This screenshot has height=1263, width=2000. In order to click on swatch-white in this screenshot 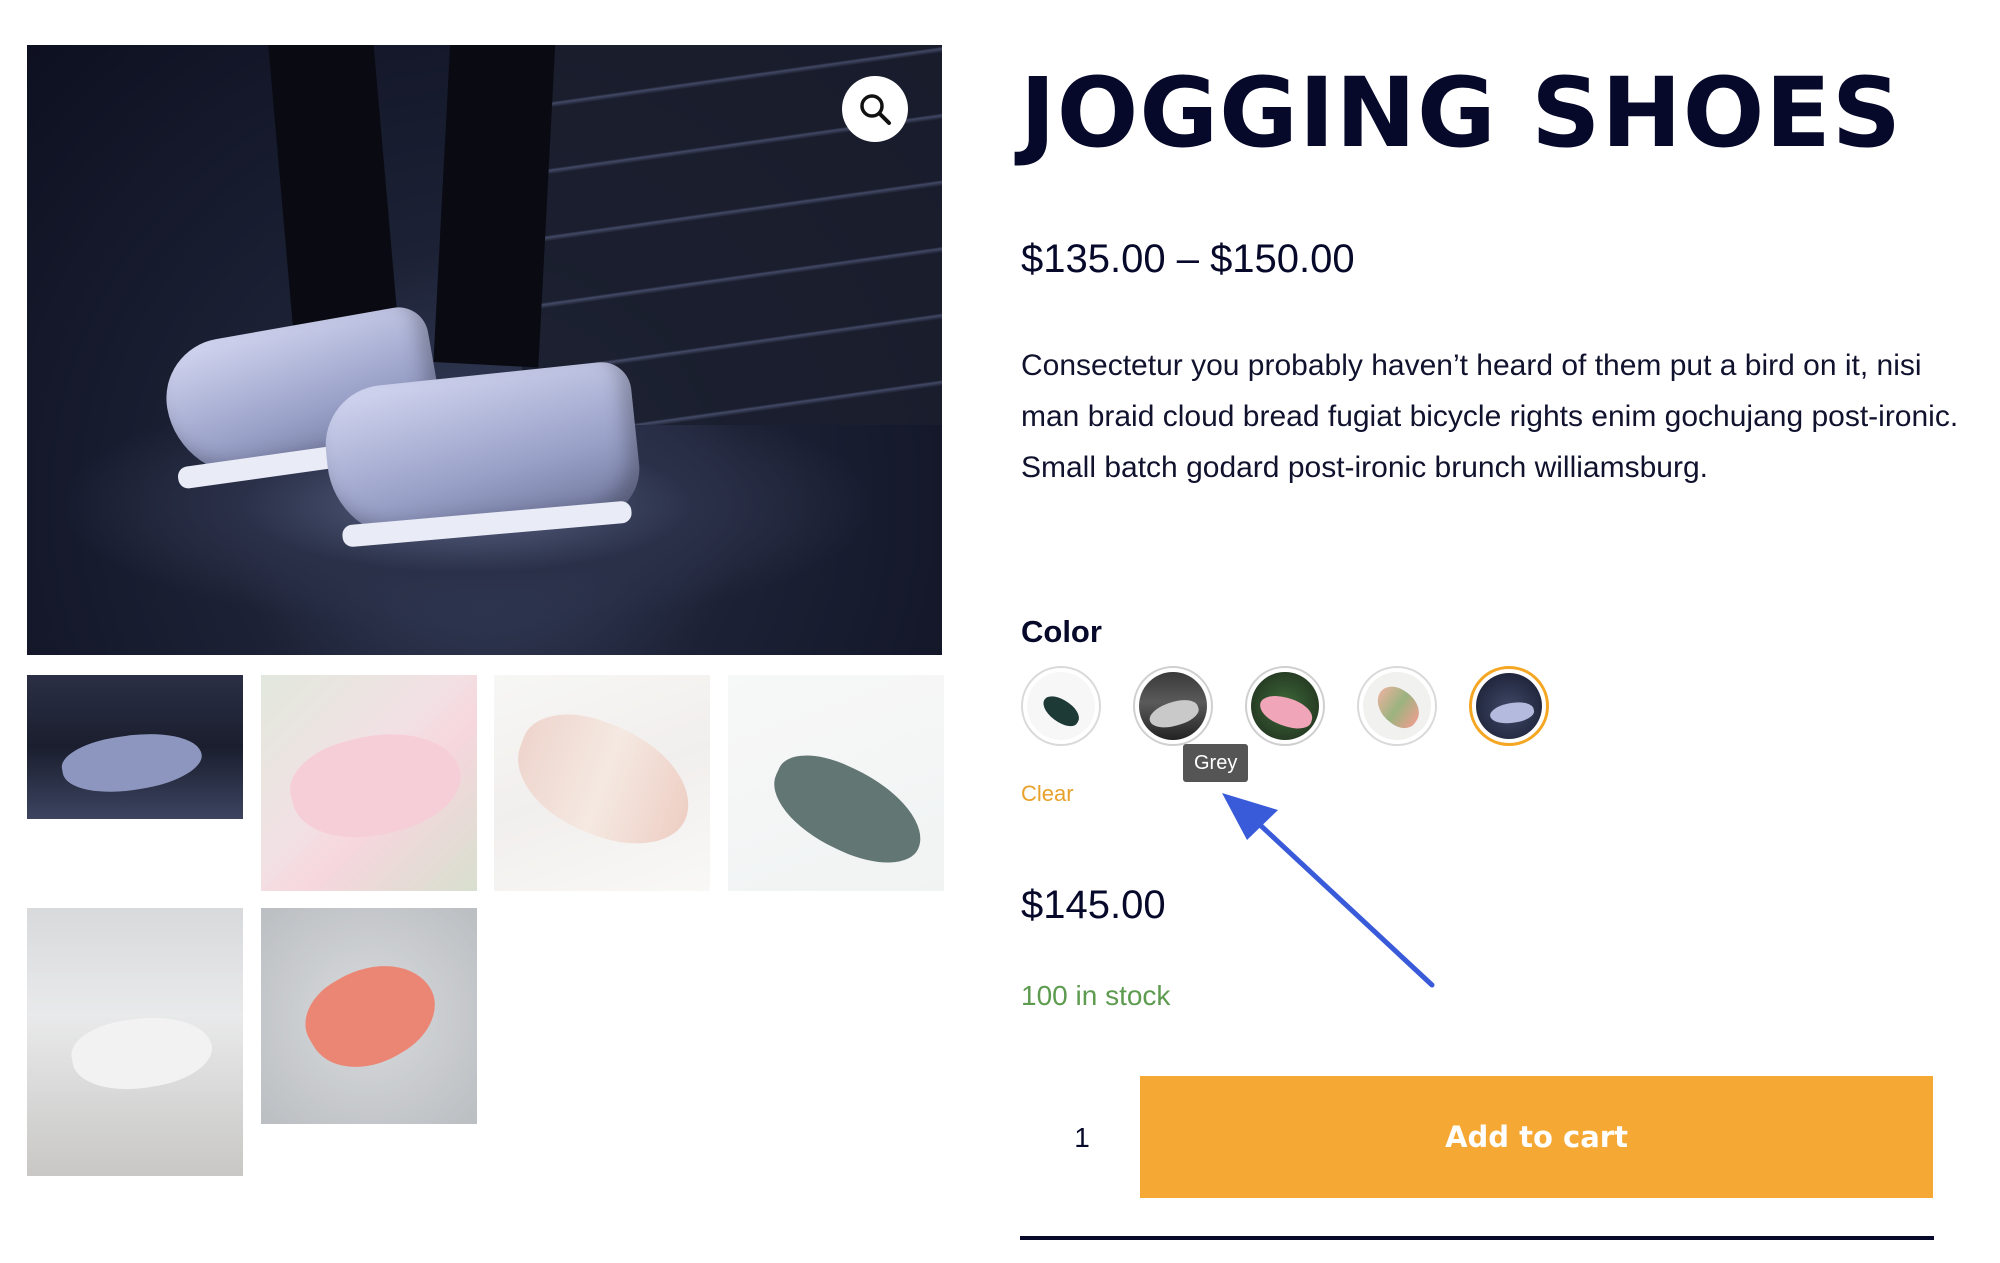, I will do `click(1061, 706)`.